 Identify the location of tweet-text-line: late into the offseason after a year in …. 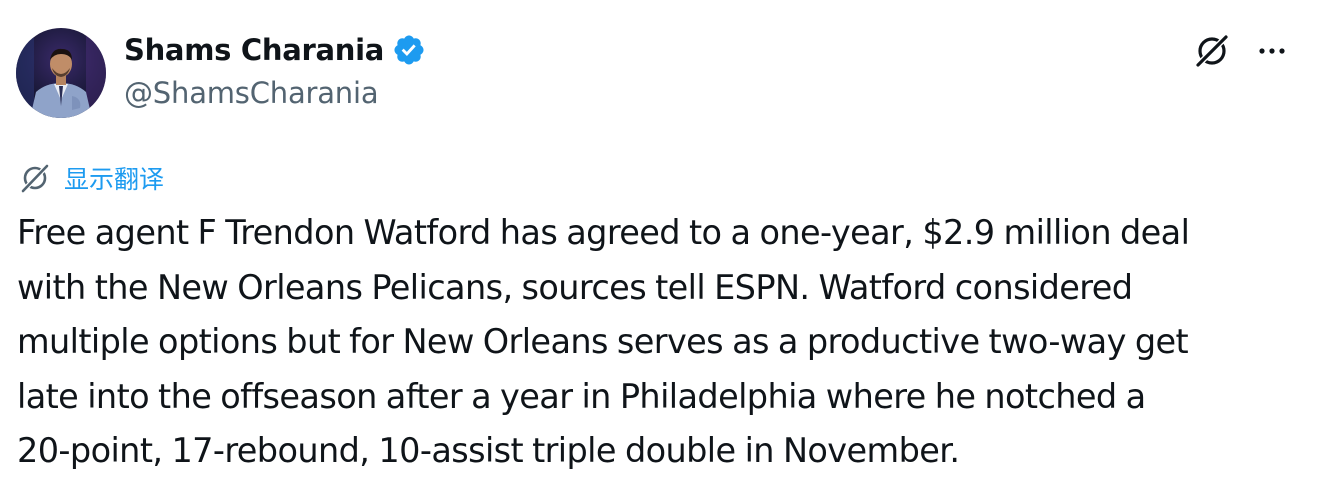
(581, 396).